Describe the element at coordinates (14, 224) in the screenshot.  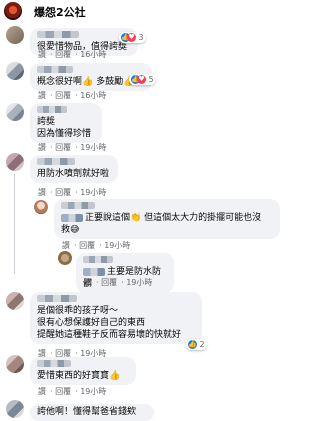
I see `reply-thread-line` at that location.